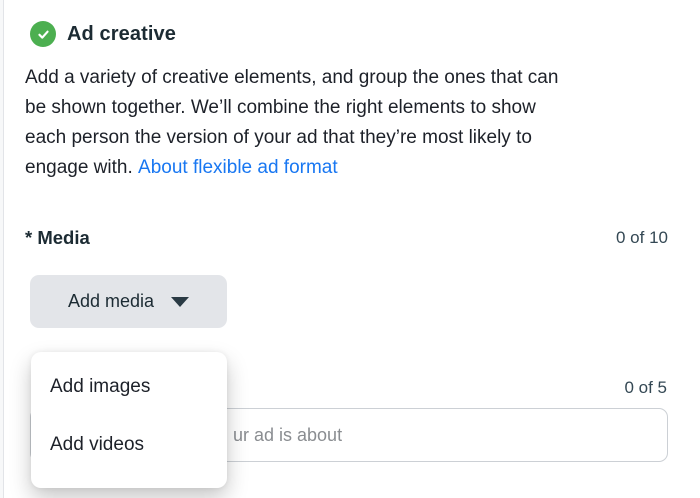 The height and width of the screenshot is (498, 700). Describe the element at coordinates (129, 387) in the screenshot. I see `menu-item-add-images: Add images` at that location.